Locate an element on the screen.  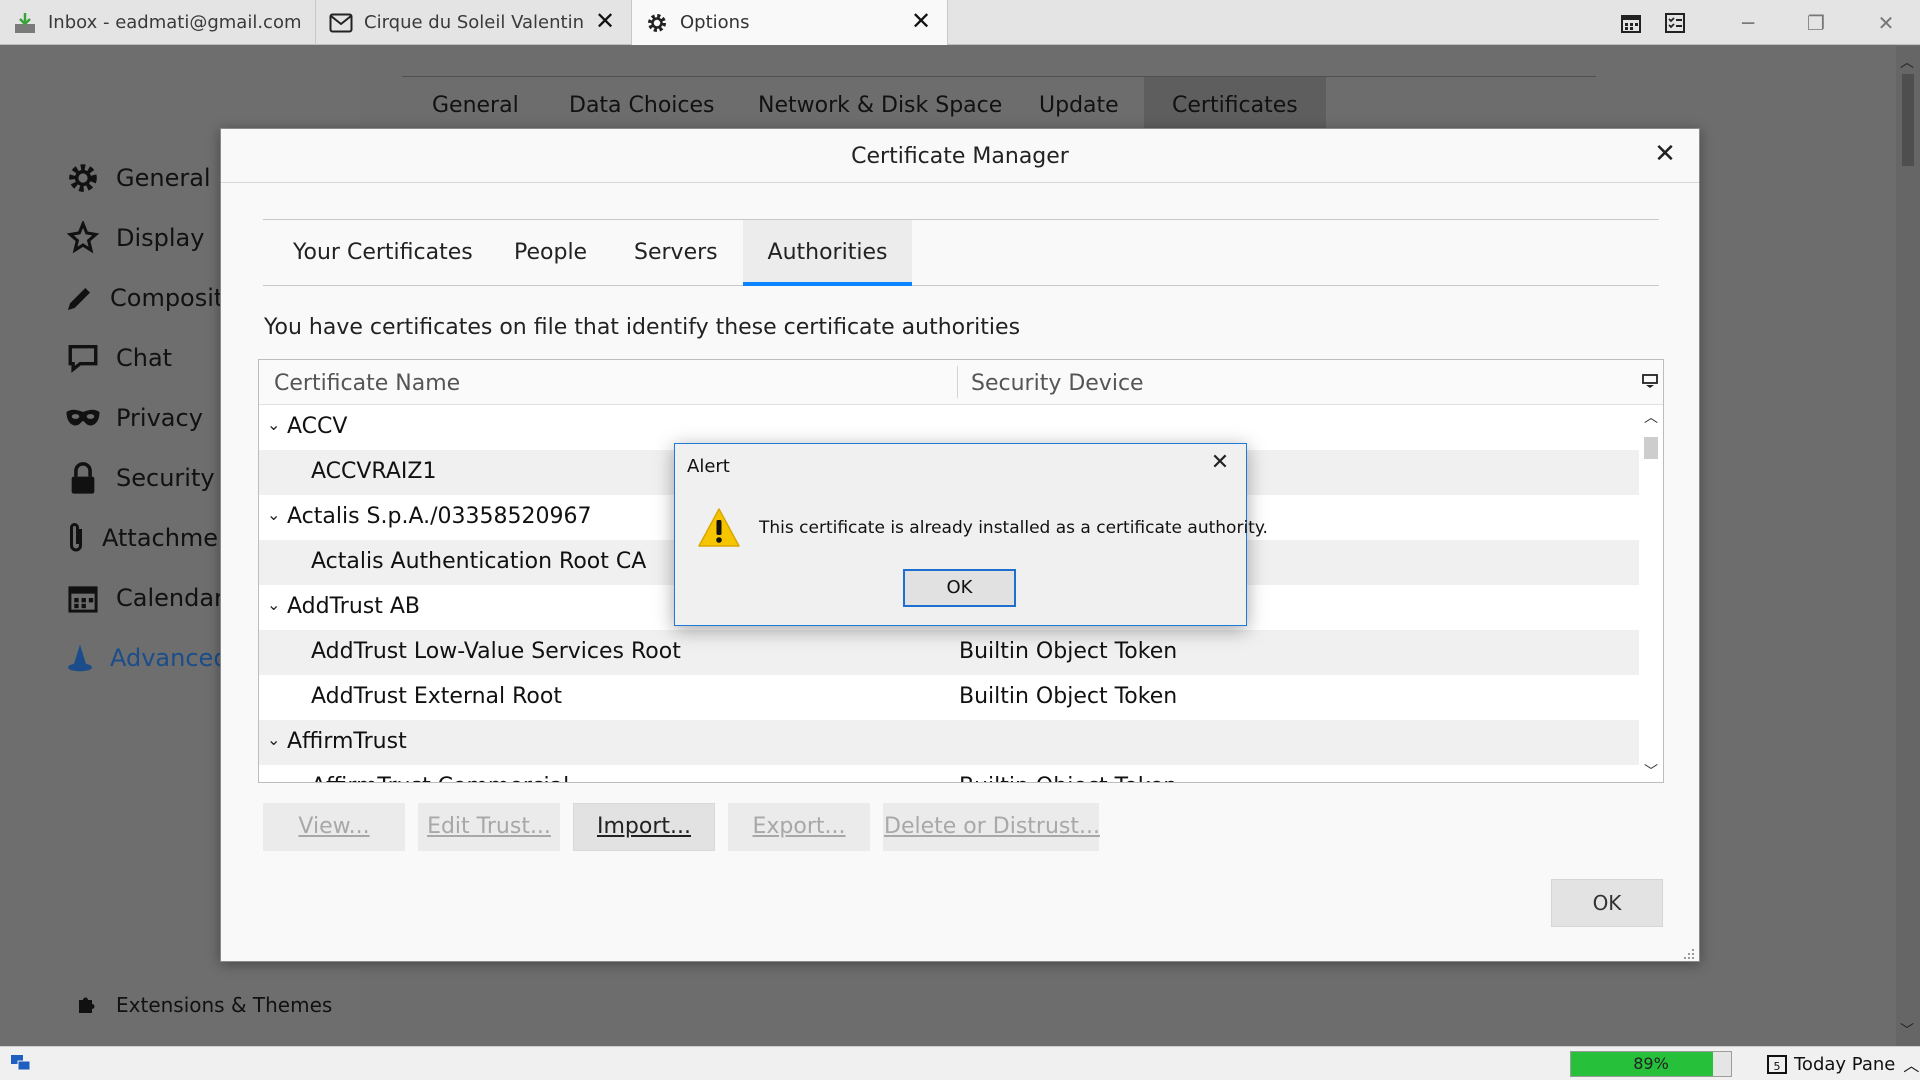
display-icon is located at coordinates (83, 238).